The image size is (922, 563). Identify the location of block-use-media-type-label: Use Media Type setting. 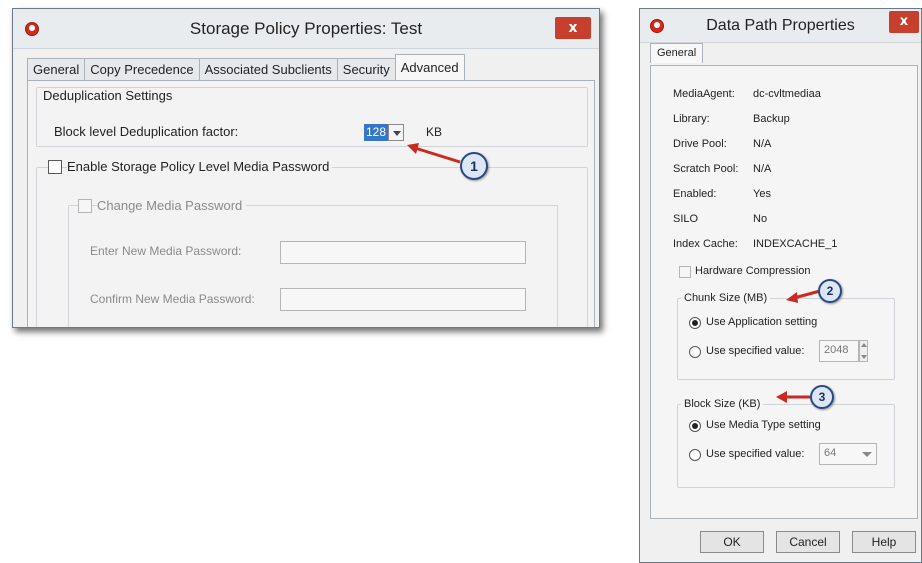
(763, 425).